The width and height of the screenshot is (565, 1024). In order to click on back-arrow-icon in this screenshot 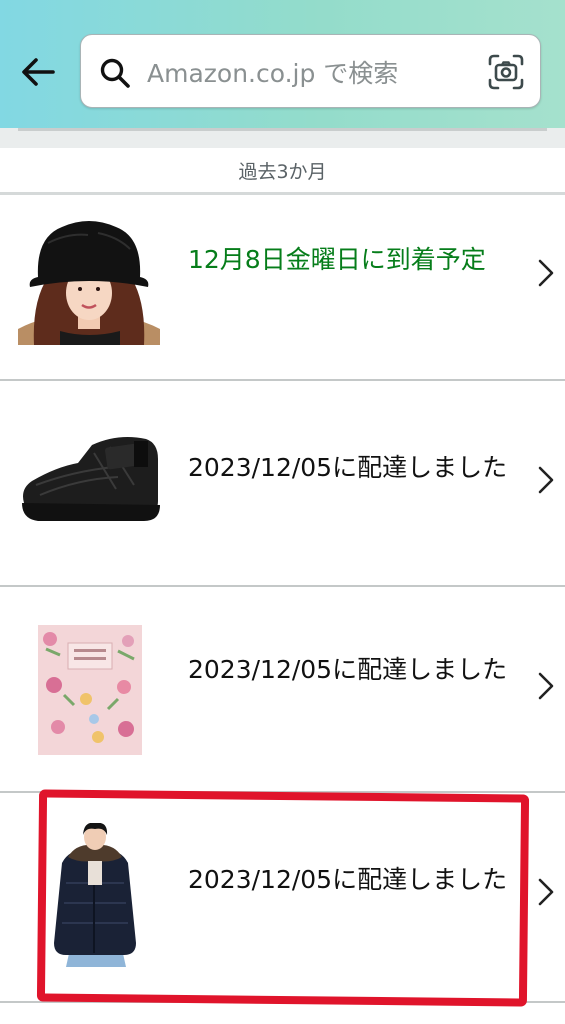, I will do `click(38, 72)`.